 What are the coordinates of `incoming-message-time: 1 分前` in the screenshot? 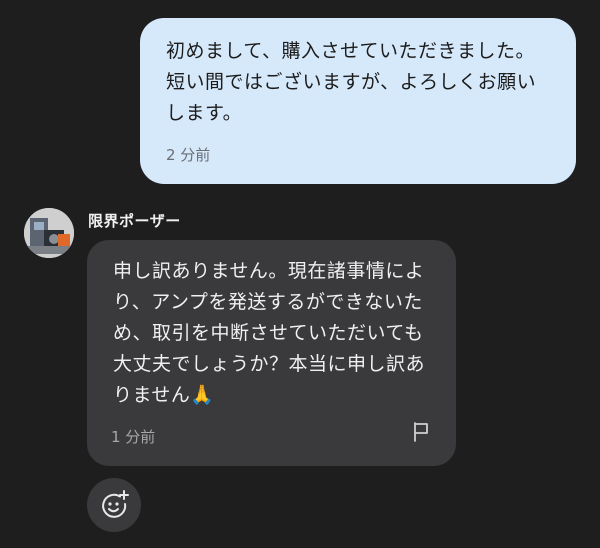 It's located at (133, 437).